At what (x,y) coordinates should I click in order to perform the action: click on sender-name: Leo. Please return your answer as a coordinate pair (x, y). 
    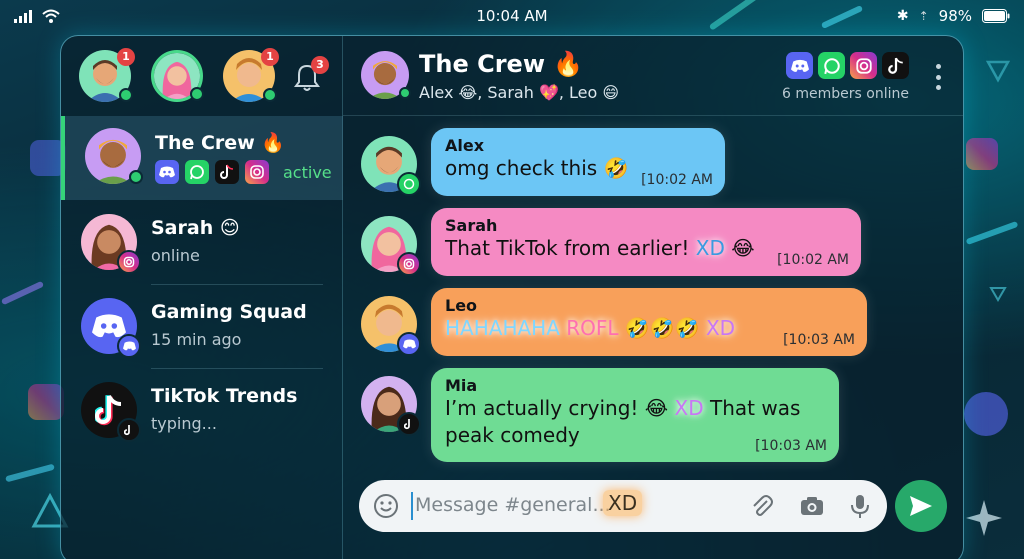
    Looking at the image, I should click on (461, 305).